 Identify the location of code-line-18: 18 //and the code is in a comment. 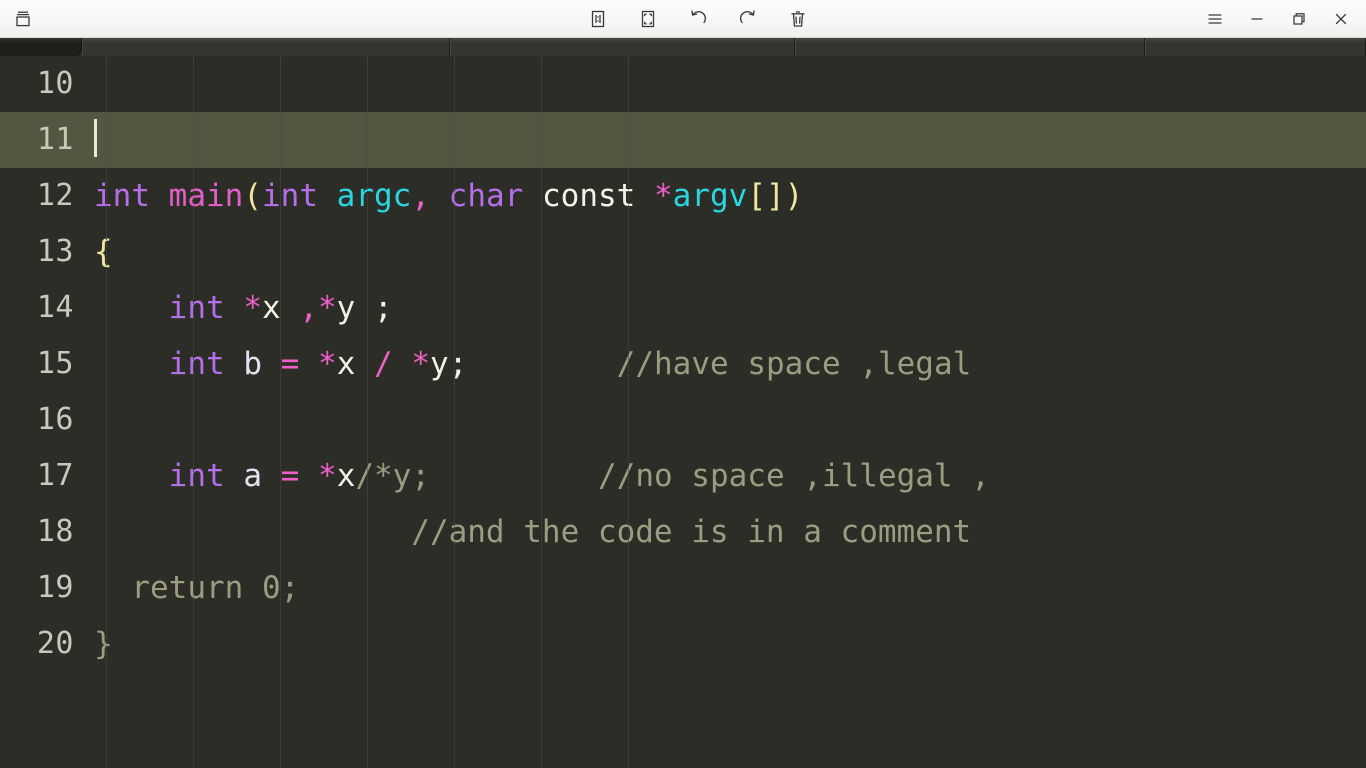
(683, 532).